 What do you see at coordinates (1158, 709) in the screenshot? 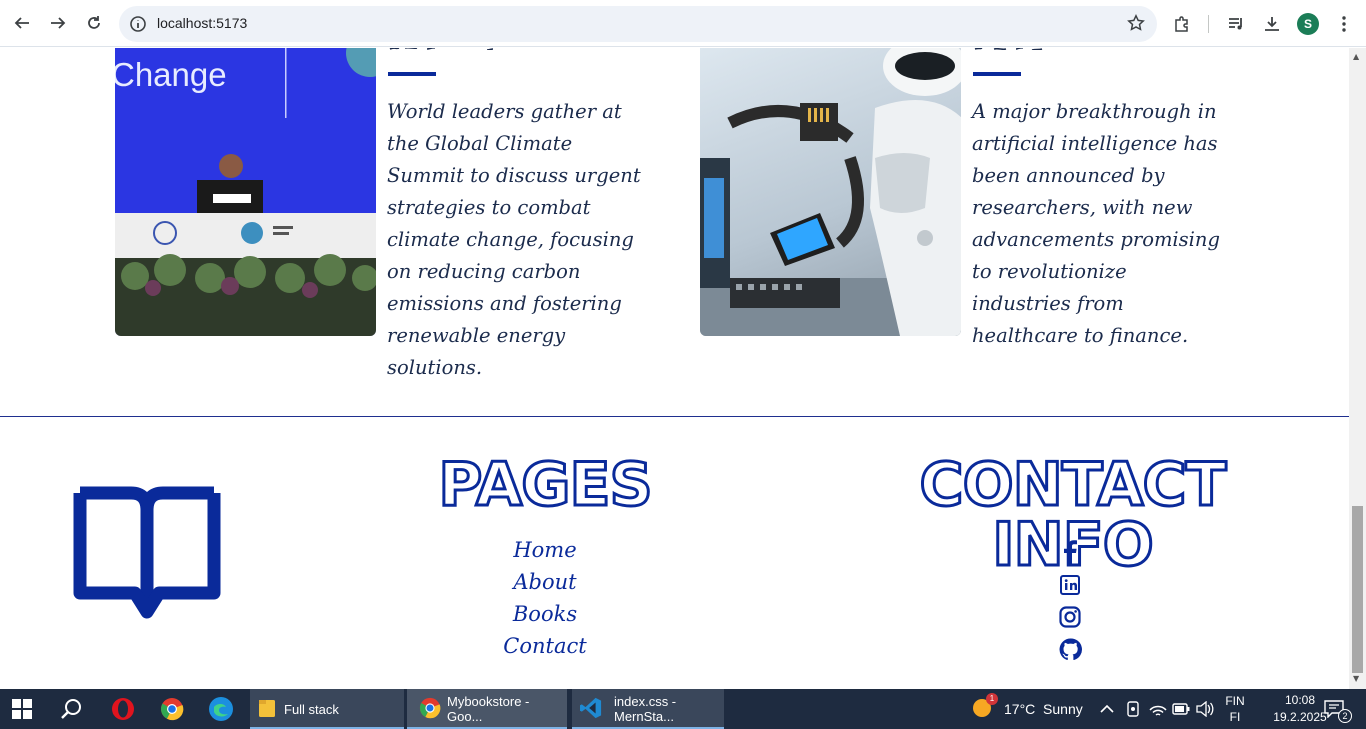
I see `wifi-icon` at bounding box center [1158, 709].